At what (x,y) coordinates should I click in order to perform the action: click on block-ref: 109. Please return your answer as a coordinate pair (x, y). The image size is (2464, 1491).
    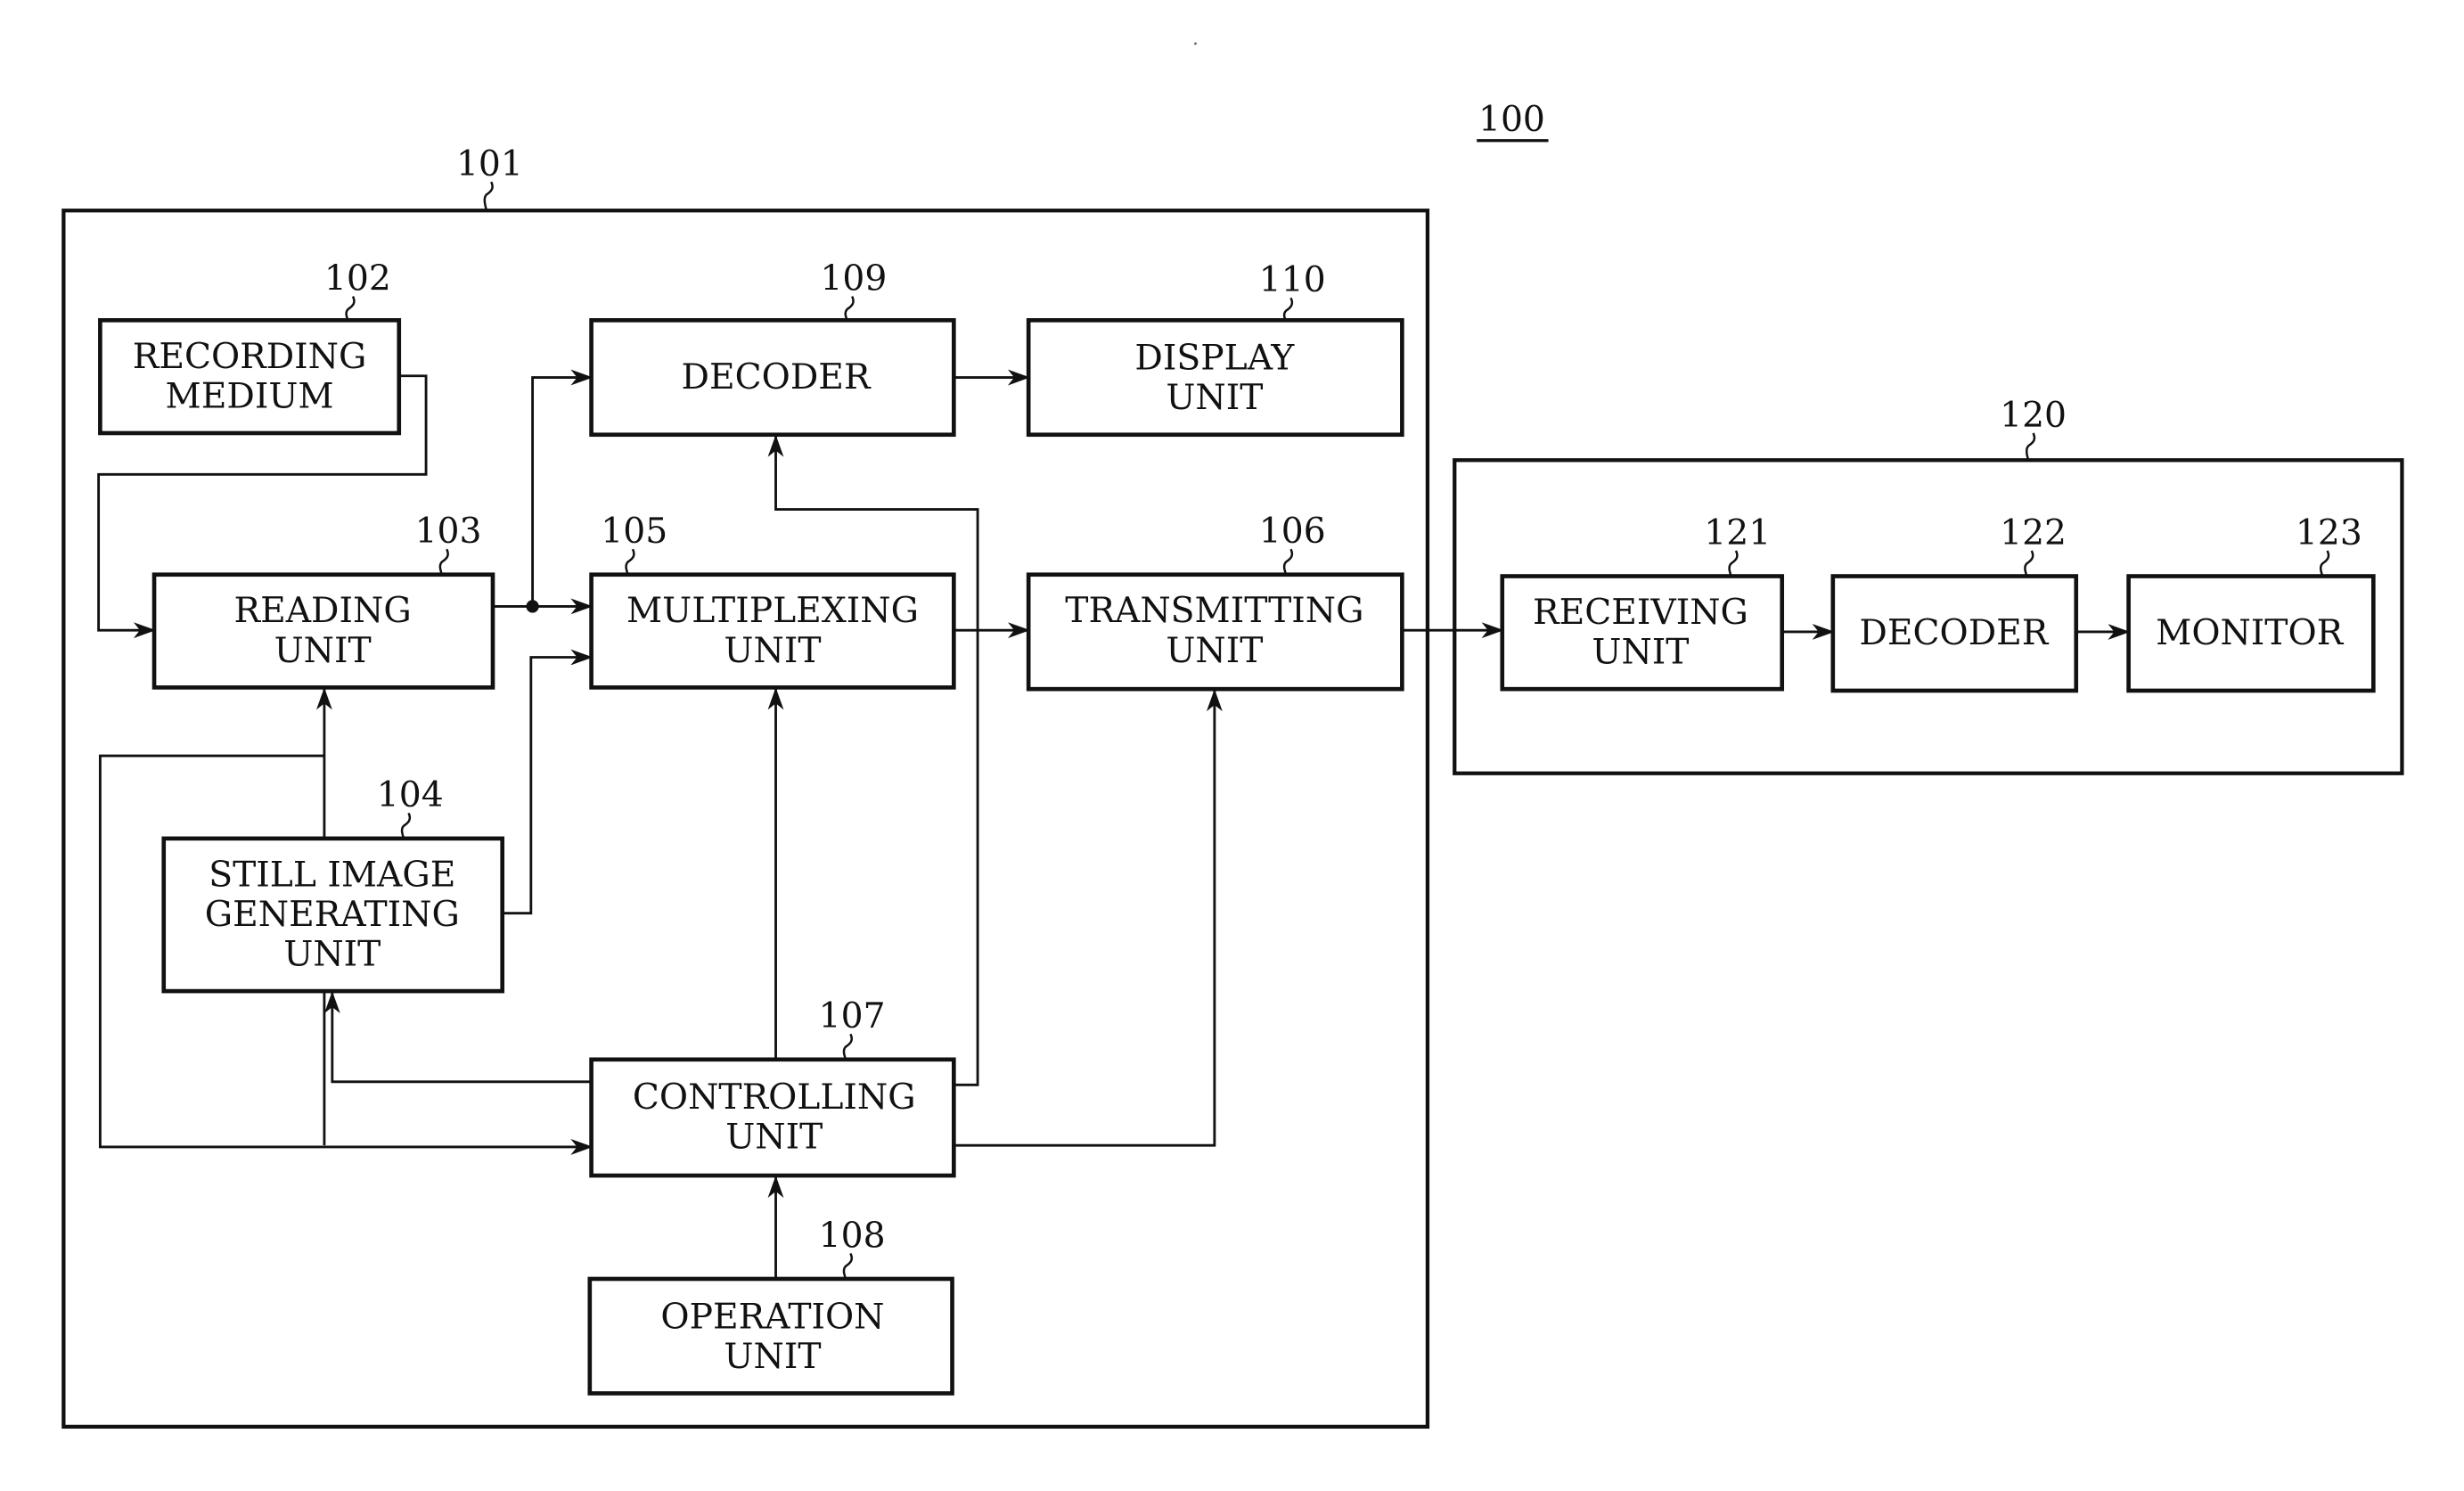
    Looking at the image, I should click on (853, 278).